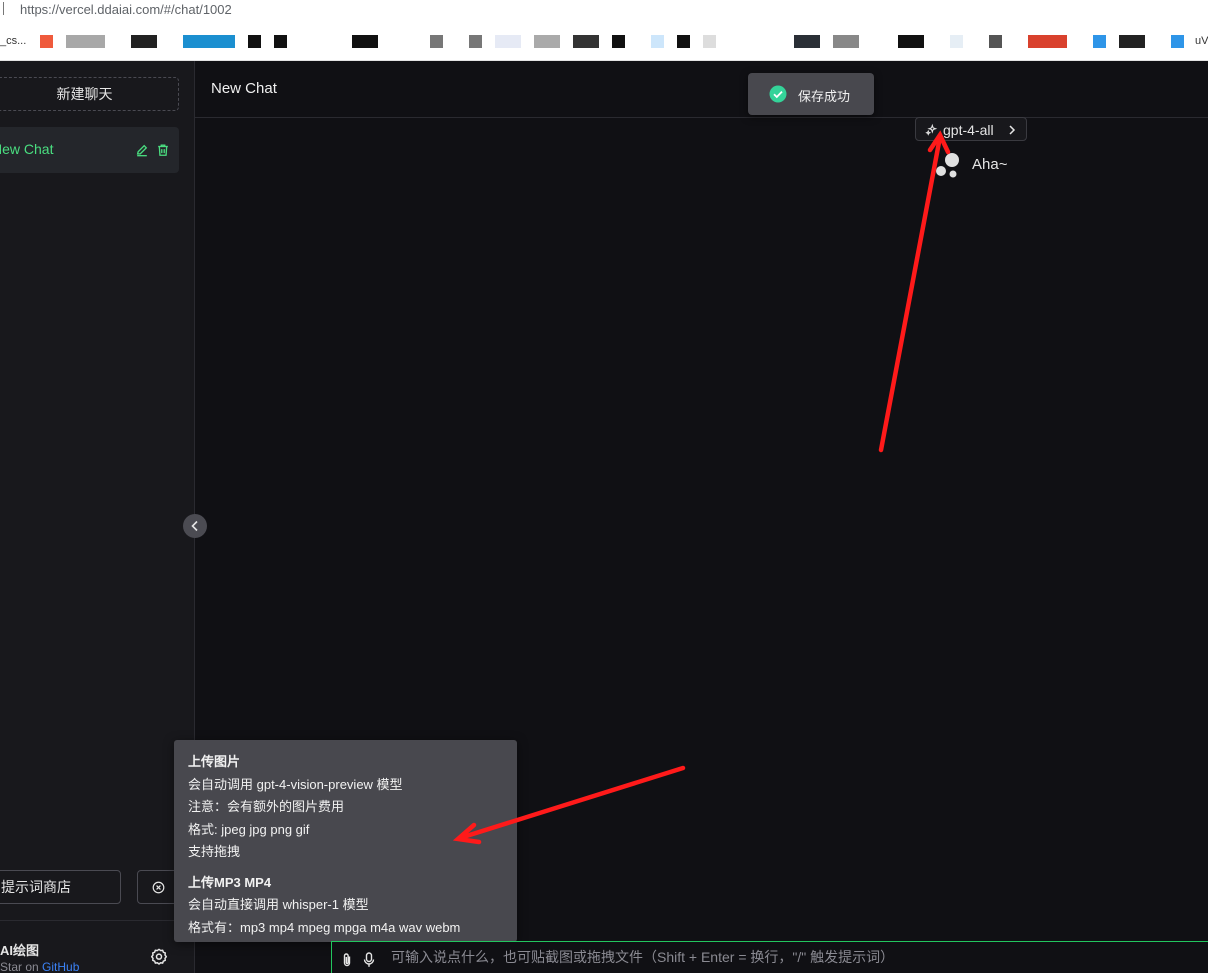 The height and width of the screenshot is (973, 1208). I want to click on star-prefix: Star on, so click(21, 966).